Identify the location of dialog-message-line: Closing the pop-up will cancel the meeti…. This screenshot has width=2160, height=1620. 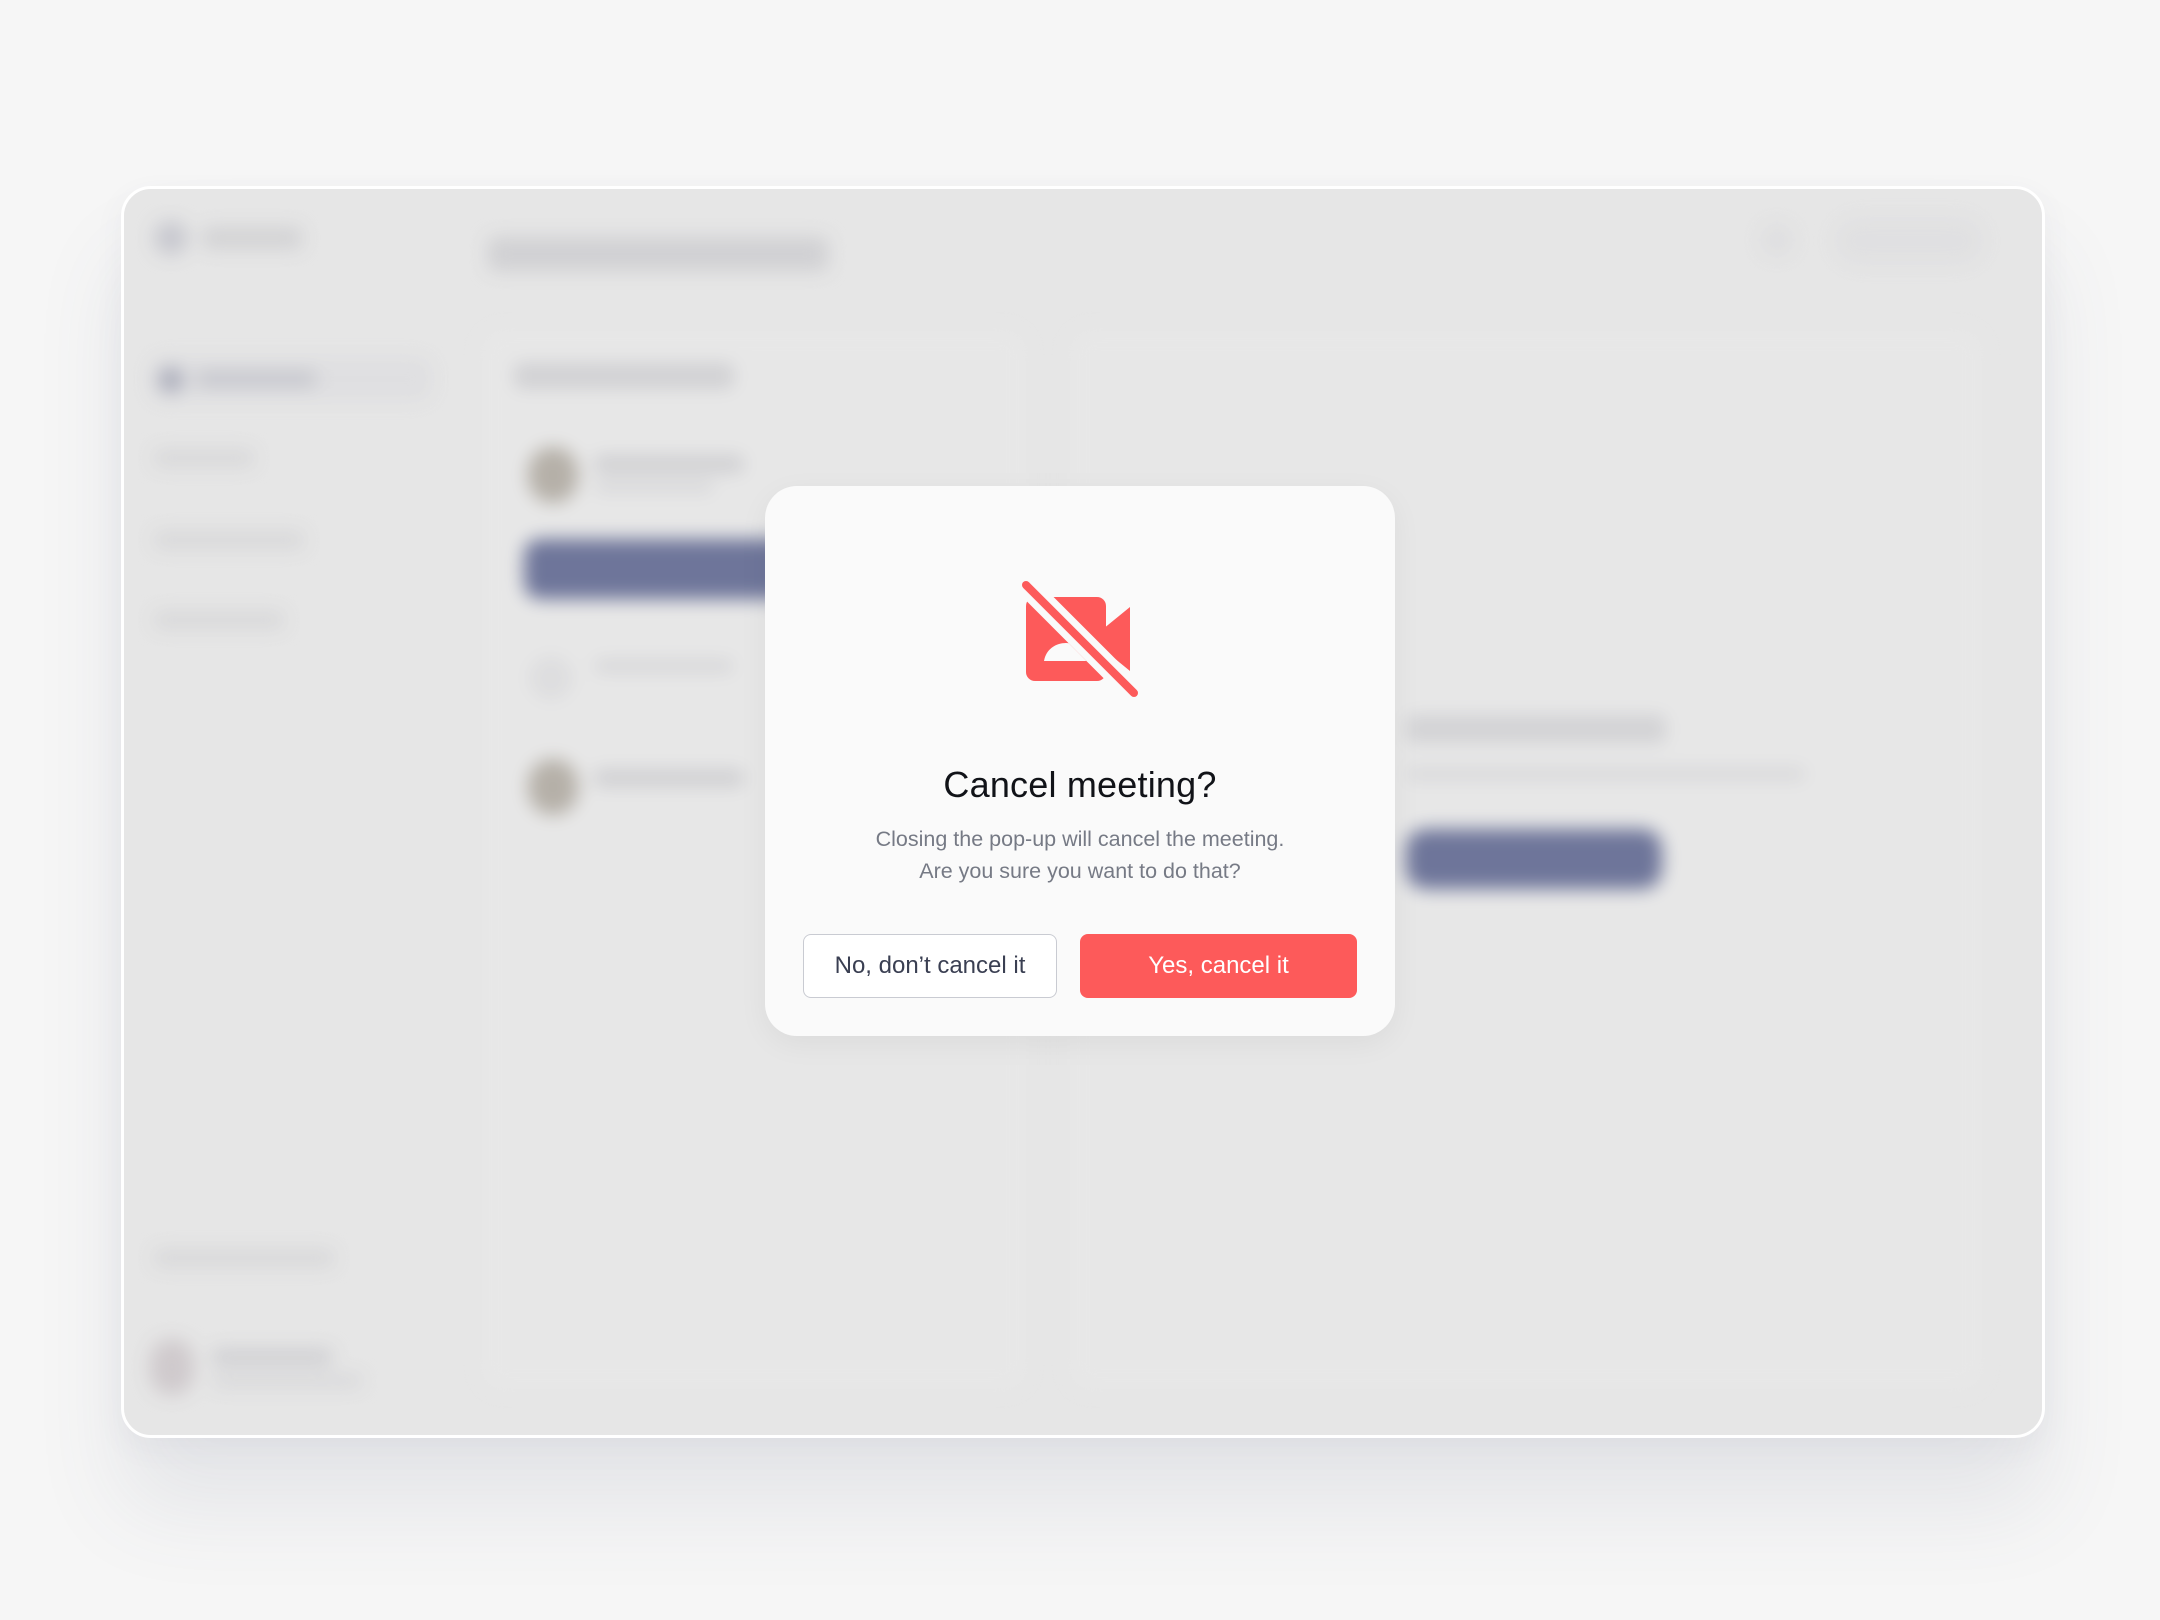
(1080, 839).